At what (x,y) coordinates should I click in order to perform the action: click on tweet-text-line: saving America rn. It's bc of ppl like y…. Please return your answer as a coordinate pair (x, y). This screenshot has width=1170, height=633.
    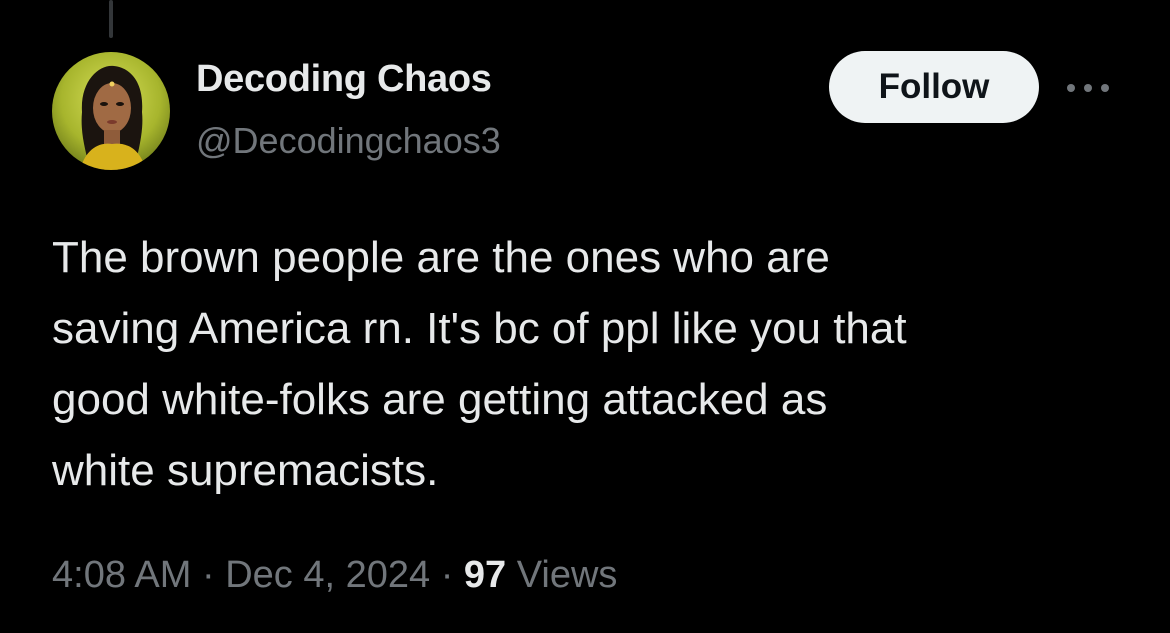
    Looking at the image, I should click on (479, 328).